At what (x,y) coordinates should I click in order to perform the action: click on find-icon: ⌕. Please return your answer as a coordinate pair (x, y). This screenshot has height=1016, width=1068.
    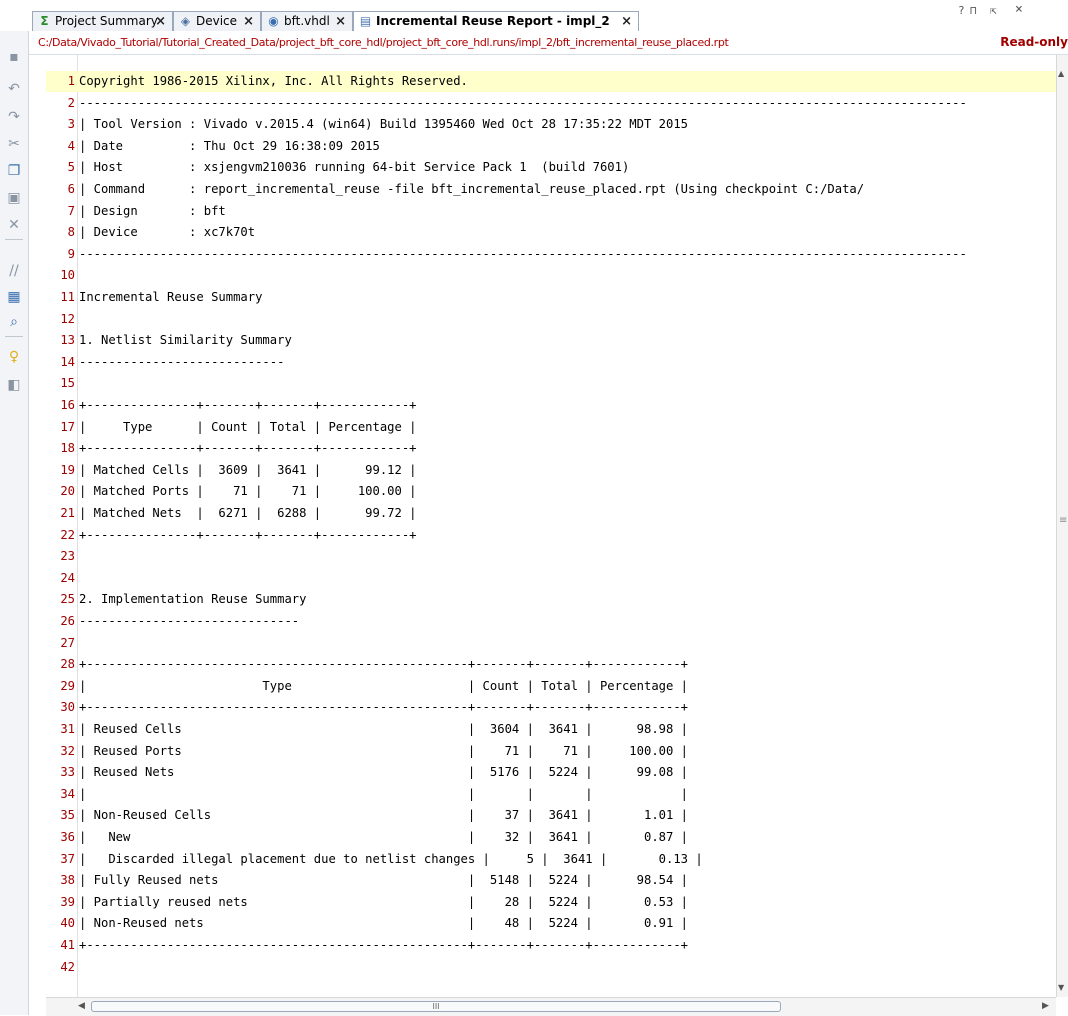
    Looking at the image, I should click on (14, 322).